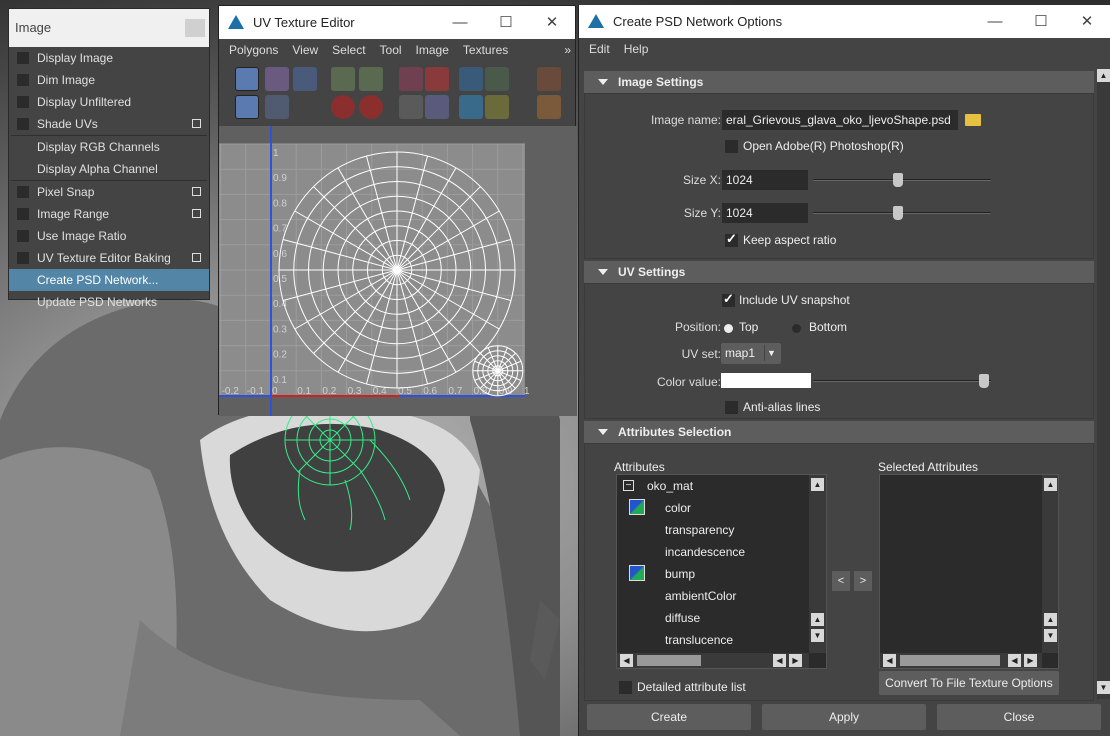  What do you see at coordinates (549, 79) in the screenshot?
I see `uv-axis-icon` at bounding box center [549, 79].